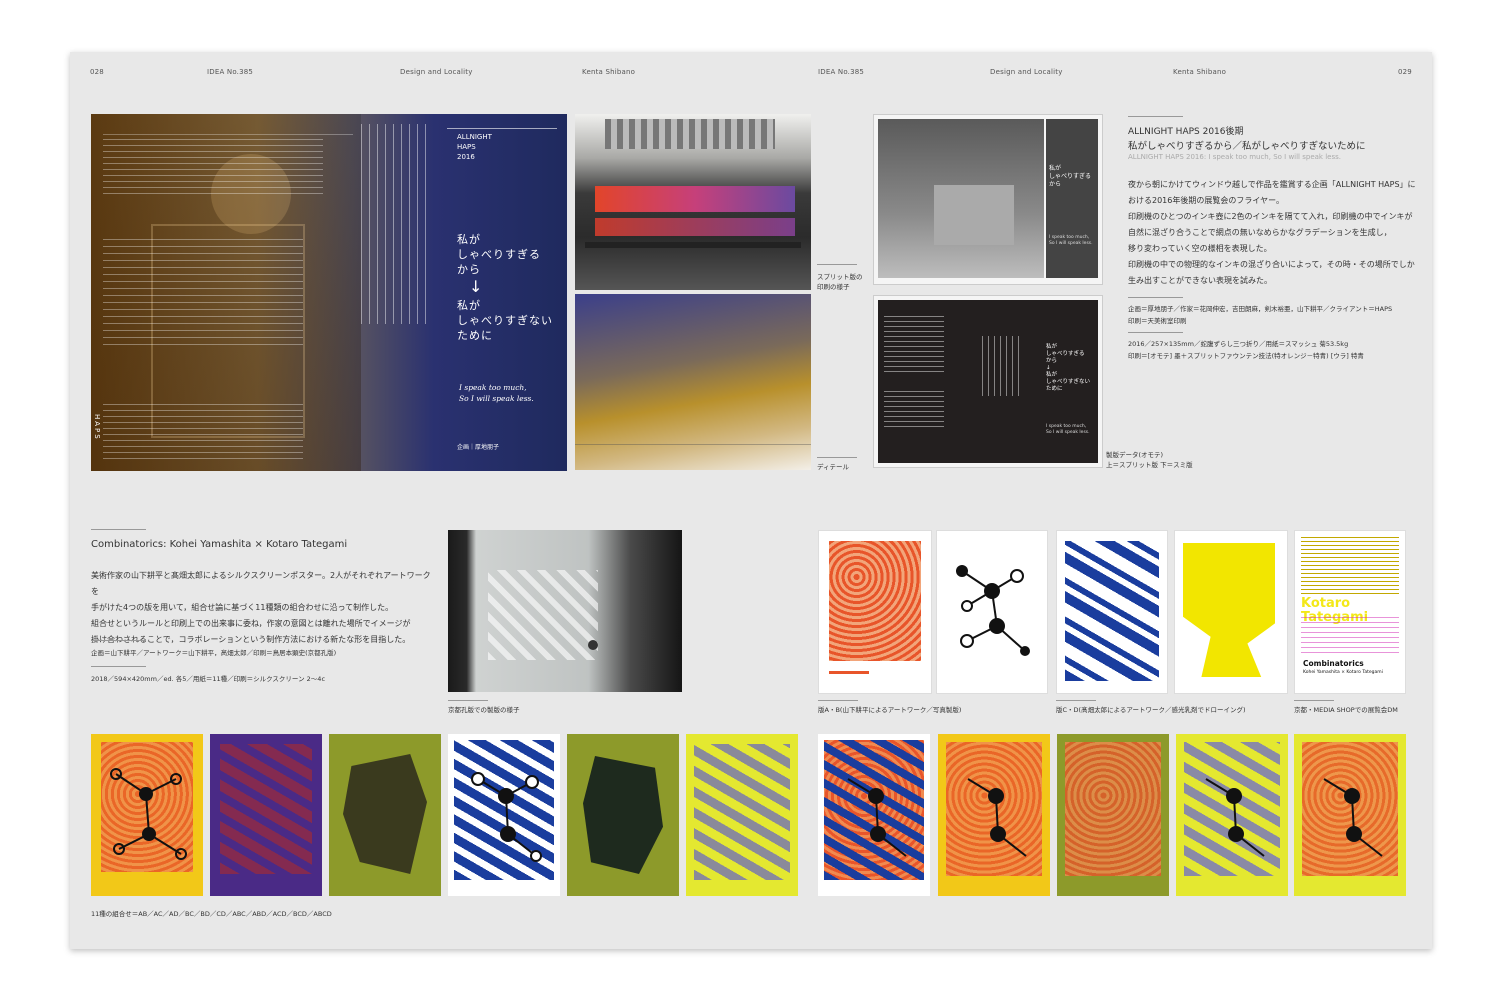 The width and height of the screenshot is (1500, 1000). I want to click on plate-a, so click(875, 612).